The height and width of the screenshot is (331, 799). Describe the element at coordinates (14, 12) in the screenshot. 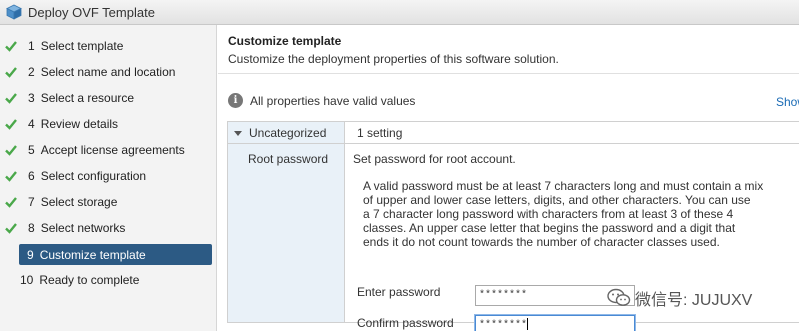

I see `ovf-package-icon` at that location.